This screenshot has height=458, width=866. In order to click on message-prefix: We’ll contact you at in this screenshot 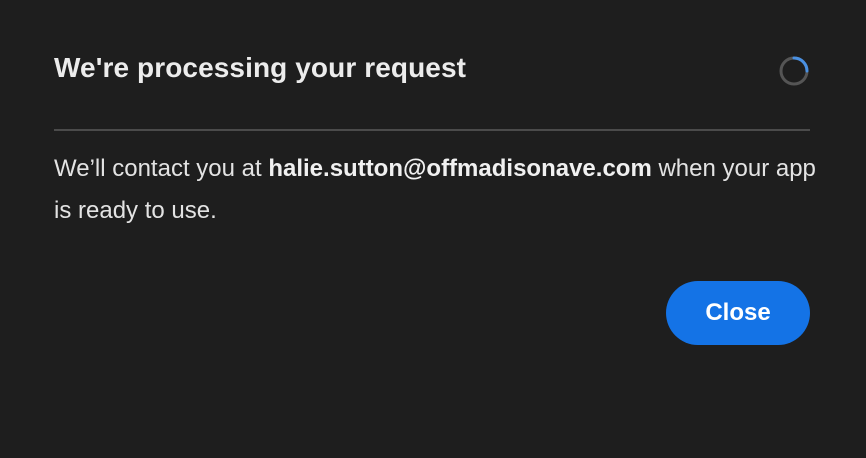, I will do `click(161, 168)`.